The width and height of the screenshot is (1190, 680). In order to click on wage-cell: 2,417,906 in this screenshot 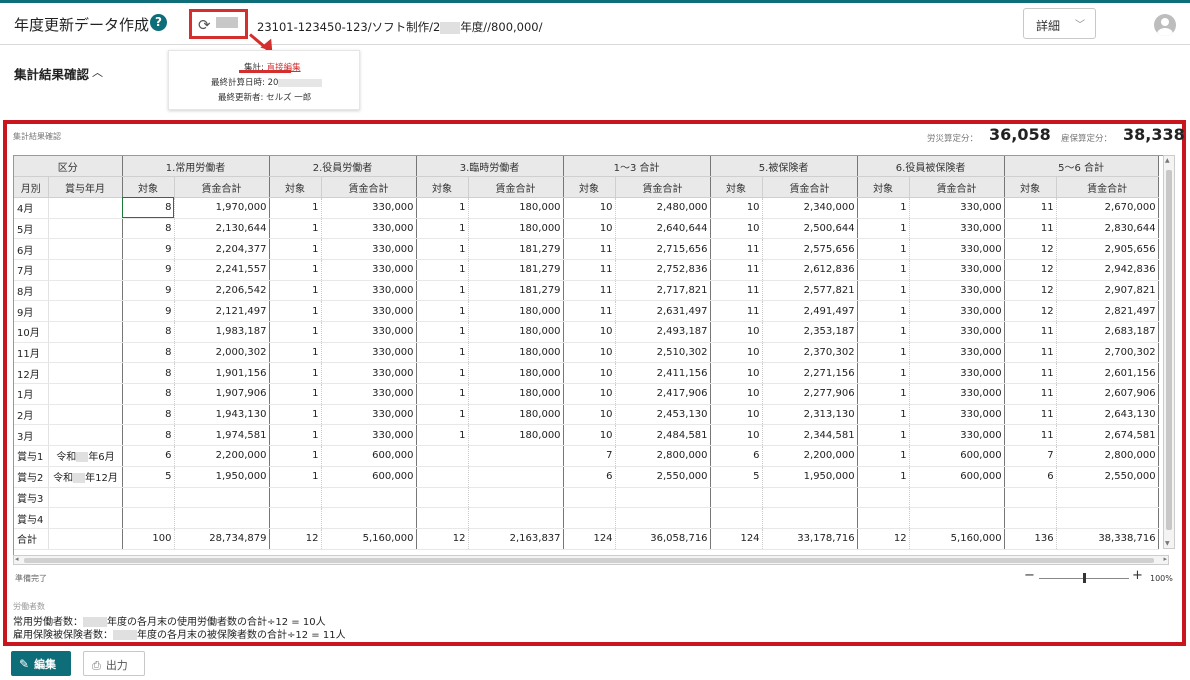, I will do `click(663, 394)`.